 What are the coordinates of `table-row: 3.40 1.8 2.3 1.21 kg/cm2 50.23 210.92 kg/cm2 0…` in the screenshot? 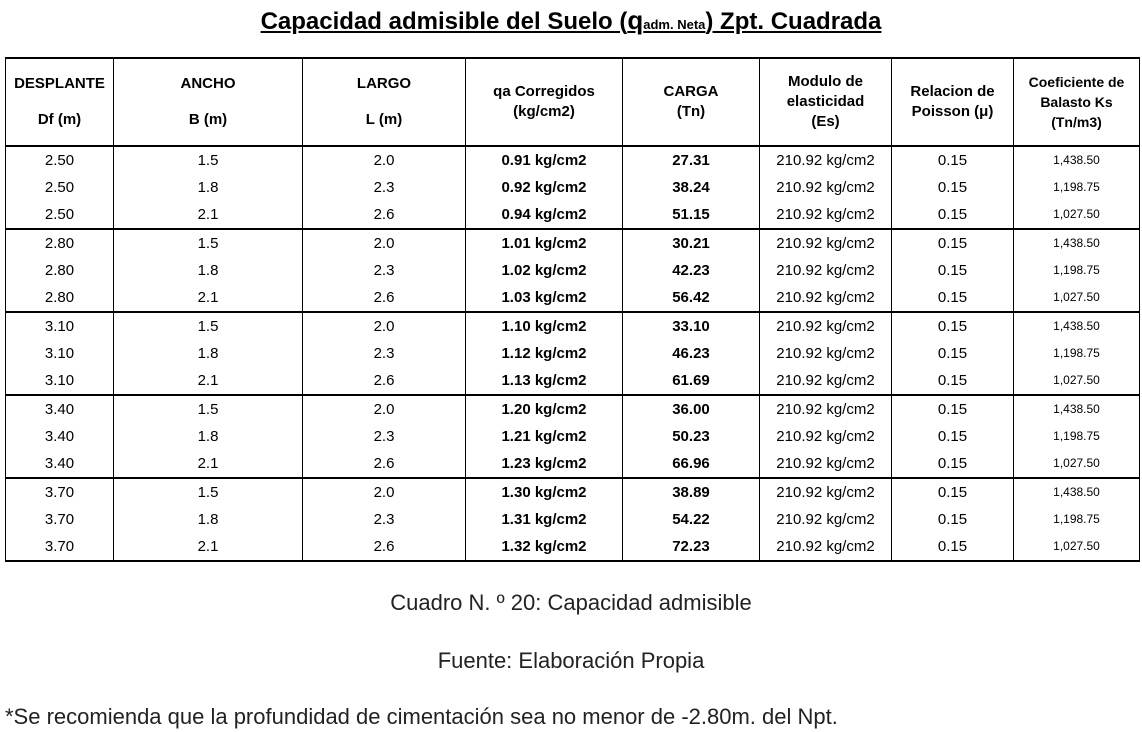 It's located at (572, 436).